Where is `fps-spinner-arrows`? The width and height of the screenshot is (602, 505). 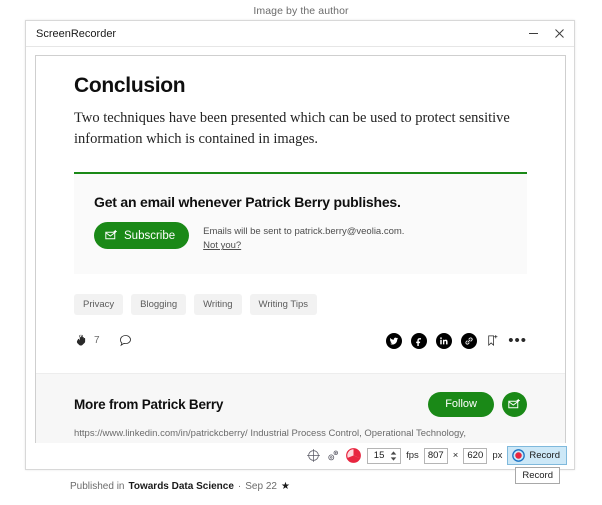 fps-spinner-arrows is located at coordinates (395, 456).